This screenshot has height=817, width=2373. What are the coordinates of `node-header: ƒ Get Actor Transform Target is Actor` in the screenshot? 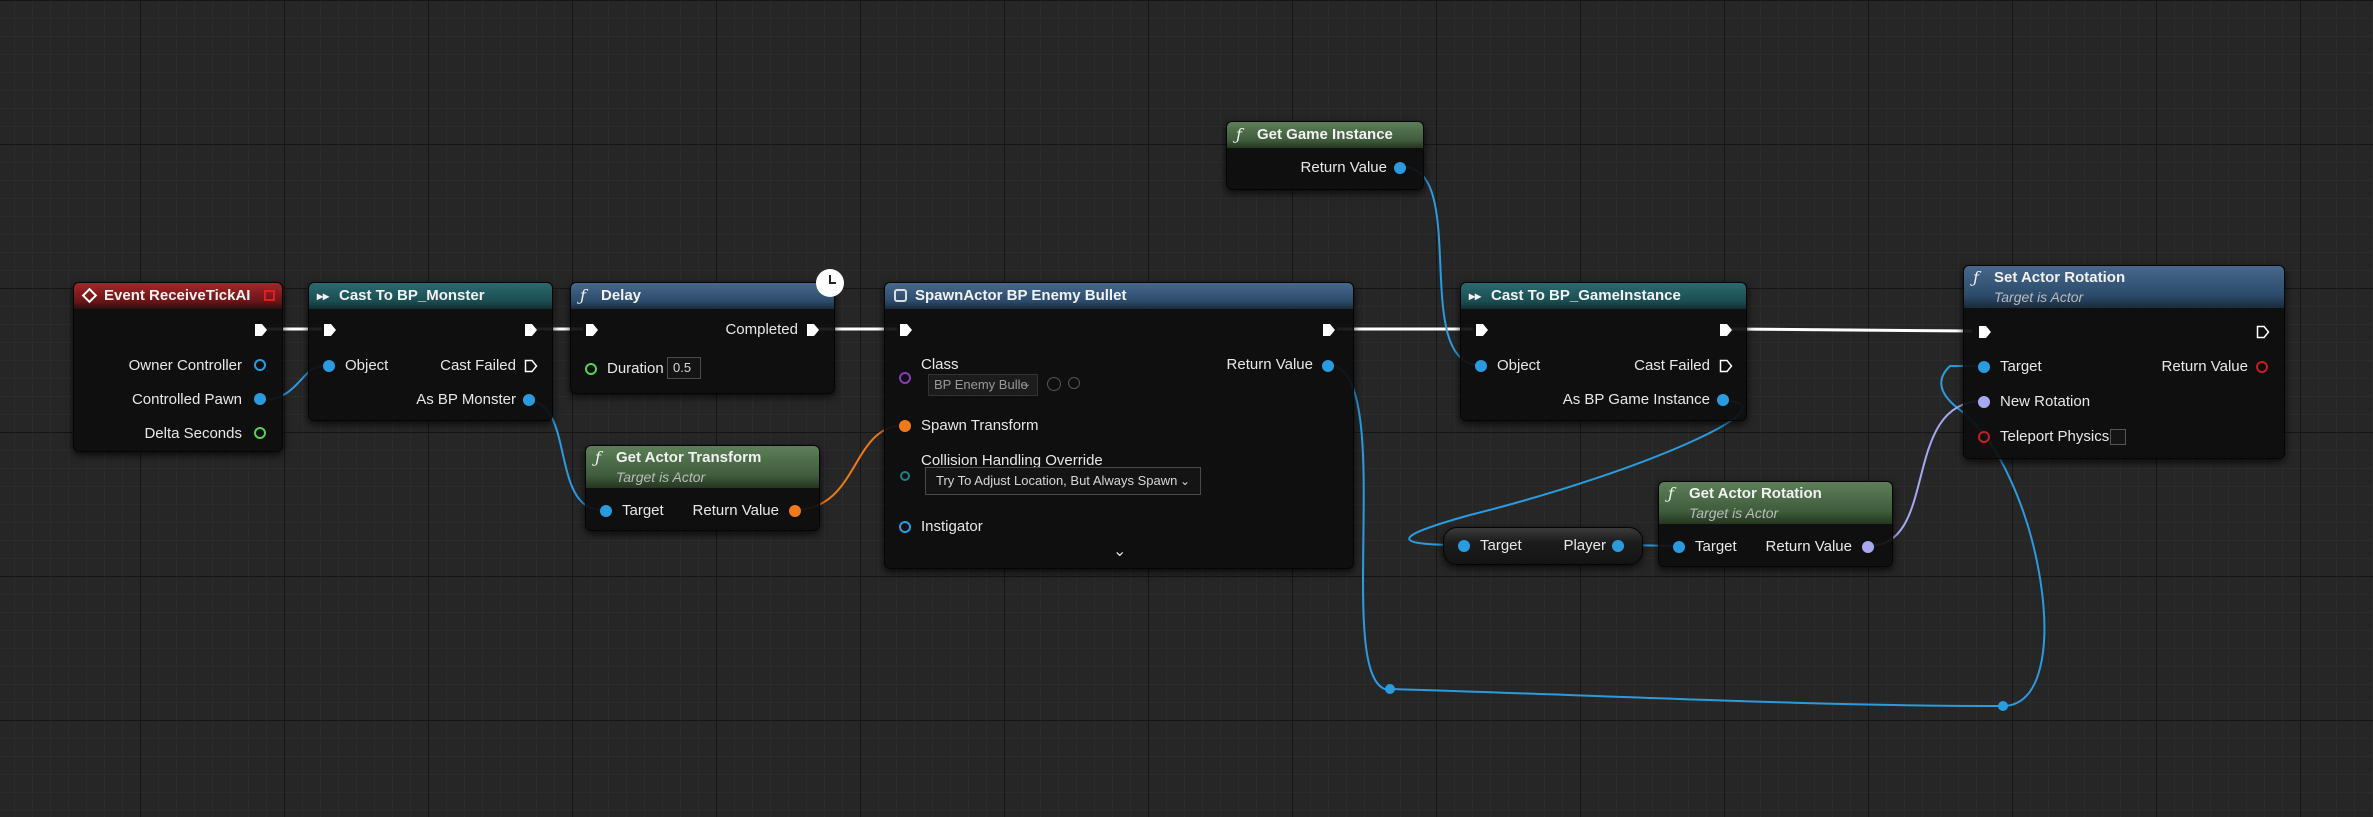 It's located at (702, 467).